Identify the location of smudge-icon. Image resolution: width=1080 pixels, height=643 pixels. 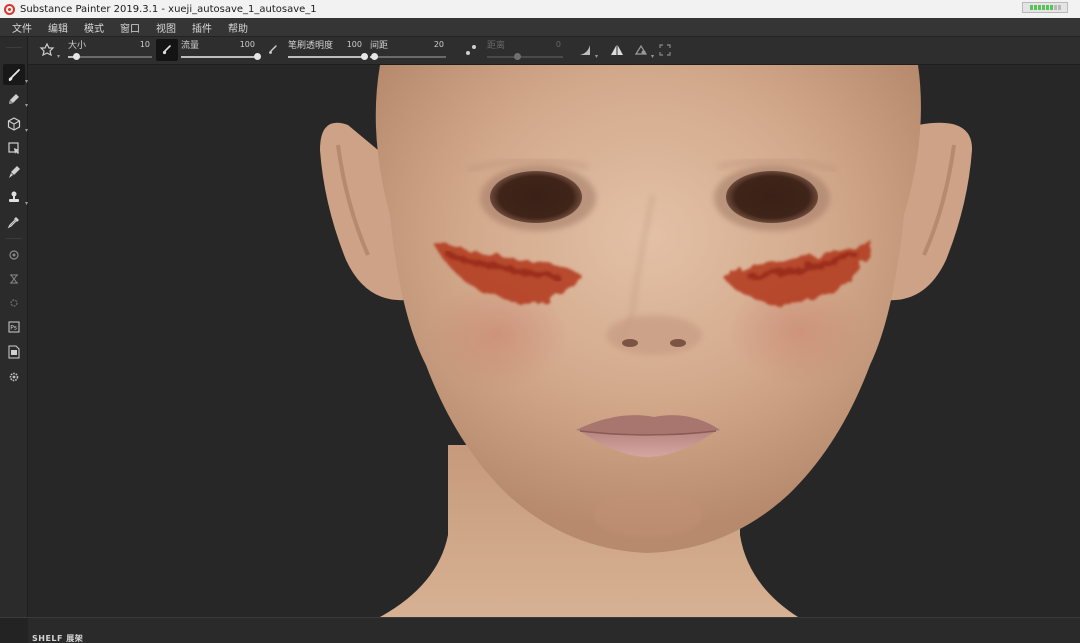
(14, 171).